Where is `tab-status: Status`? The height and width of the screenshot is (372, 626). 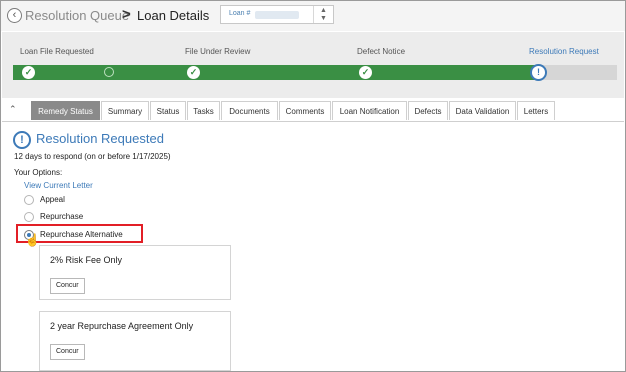
tab-status: Status is located at coordinates (168, 110).